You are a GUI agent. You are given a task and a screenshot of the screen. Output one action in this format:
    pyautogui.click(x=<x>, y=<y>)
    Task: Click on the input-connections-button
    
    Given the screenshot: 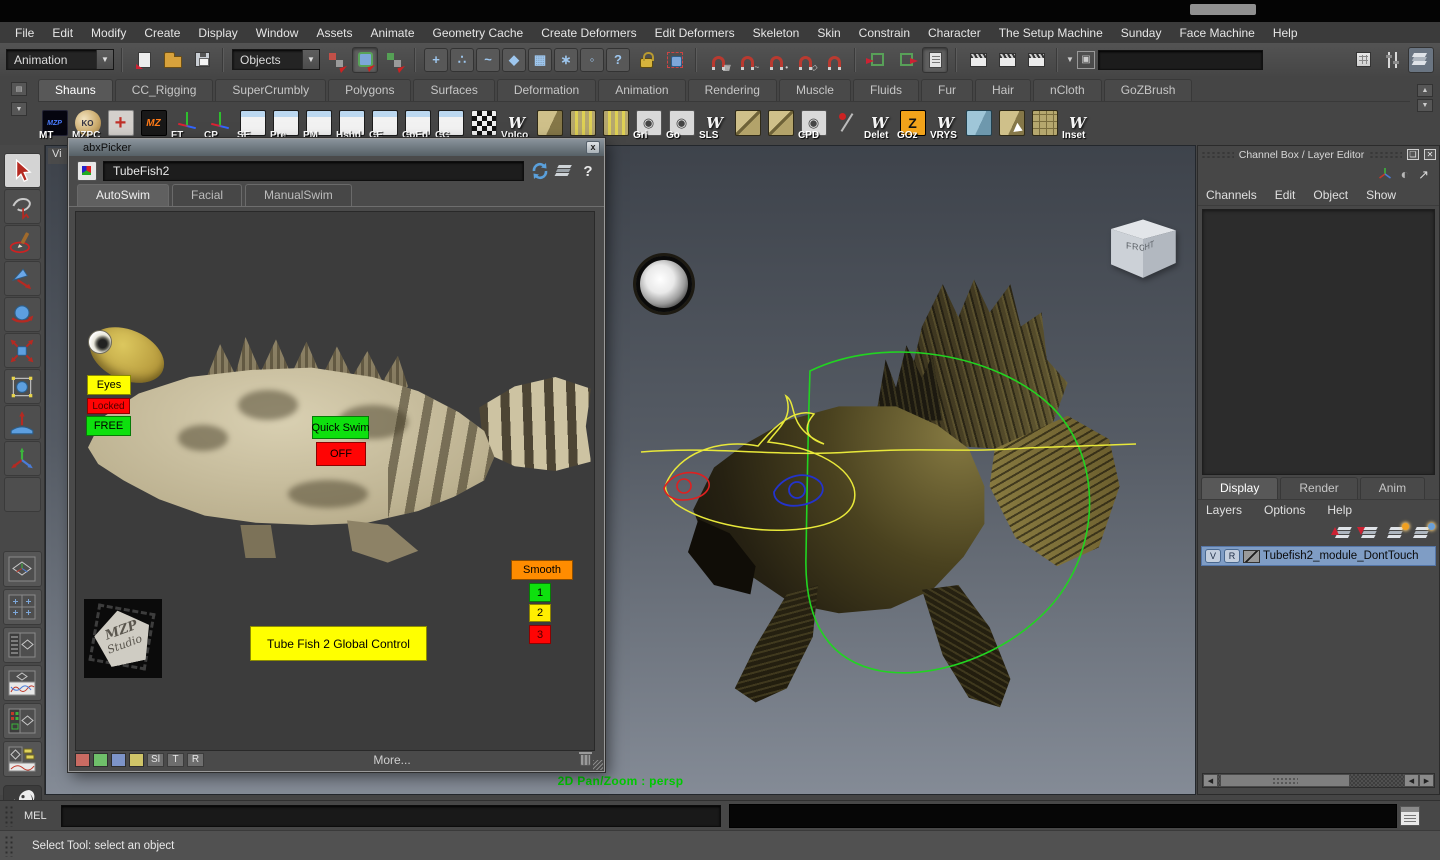 What is the action you would take?
    pyautogui.click(x=877, y=60)
    